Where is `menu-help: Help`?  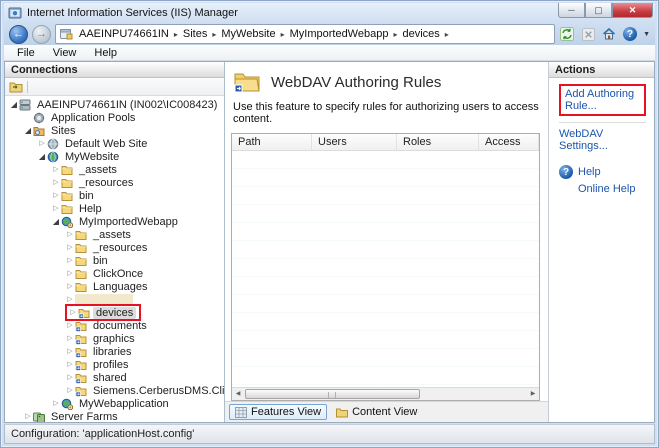
menu-help: Help is located at coordinates (105, 53).